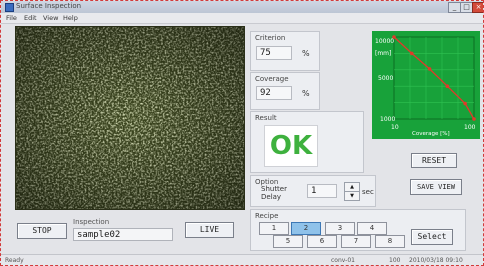 The height and width of the screenshot is (266, 484). Describe the element at coordinates (306, 93) in the screenshot. I see `coverage-unit: %` at that location.